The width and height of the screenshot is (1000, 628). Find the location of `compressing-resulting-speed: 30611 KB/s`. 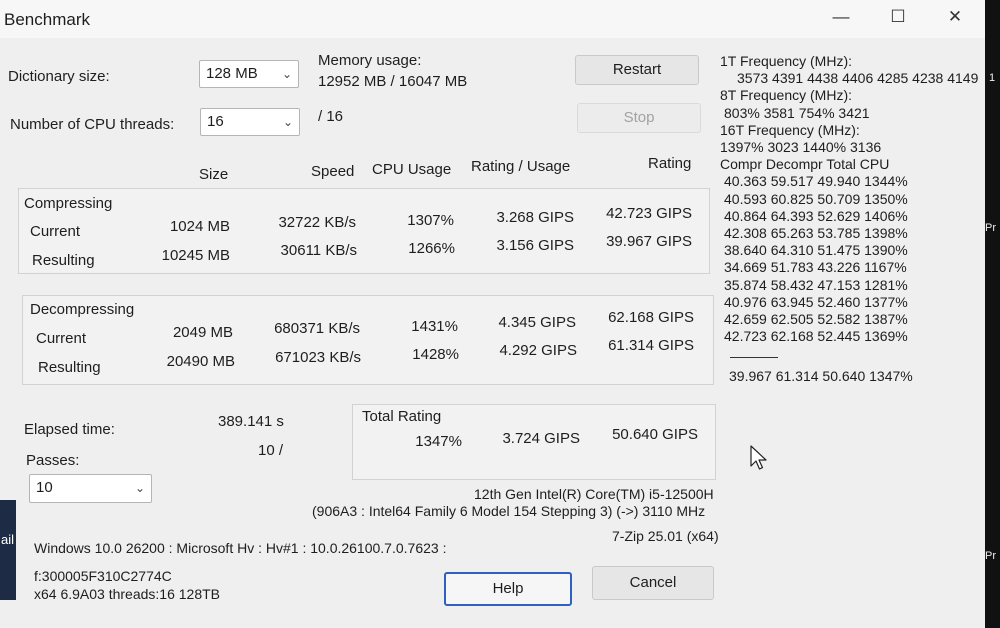

compressing-resulting-speed: 30611 KB/s is located at coordinates (318, 250).